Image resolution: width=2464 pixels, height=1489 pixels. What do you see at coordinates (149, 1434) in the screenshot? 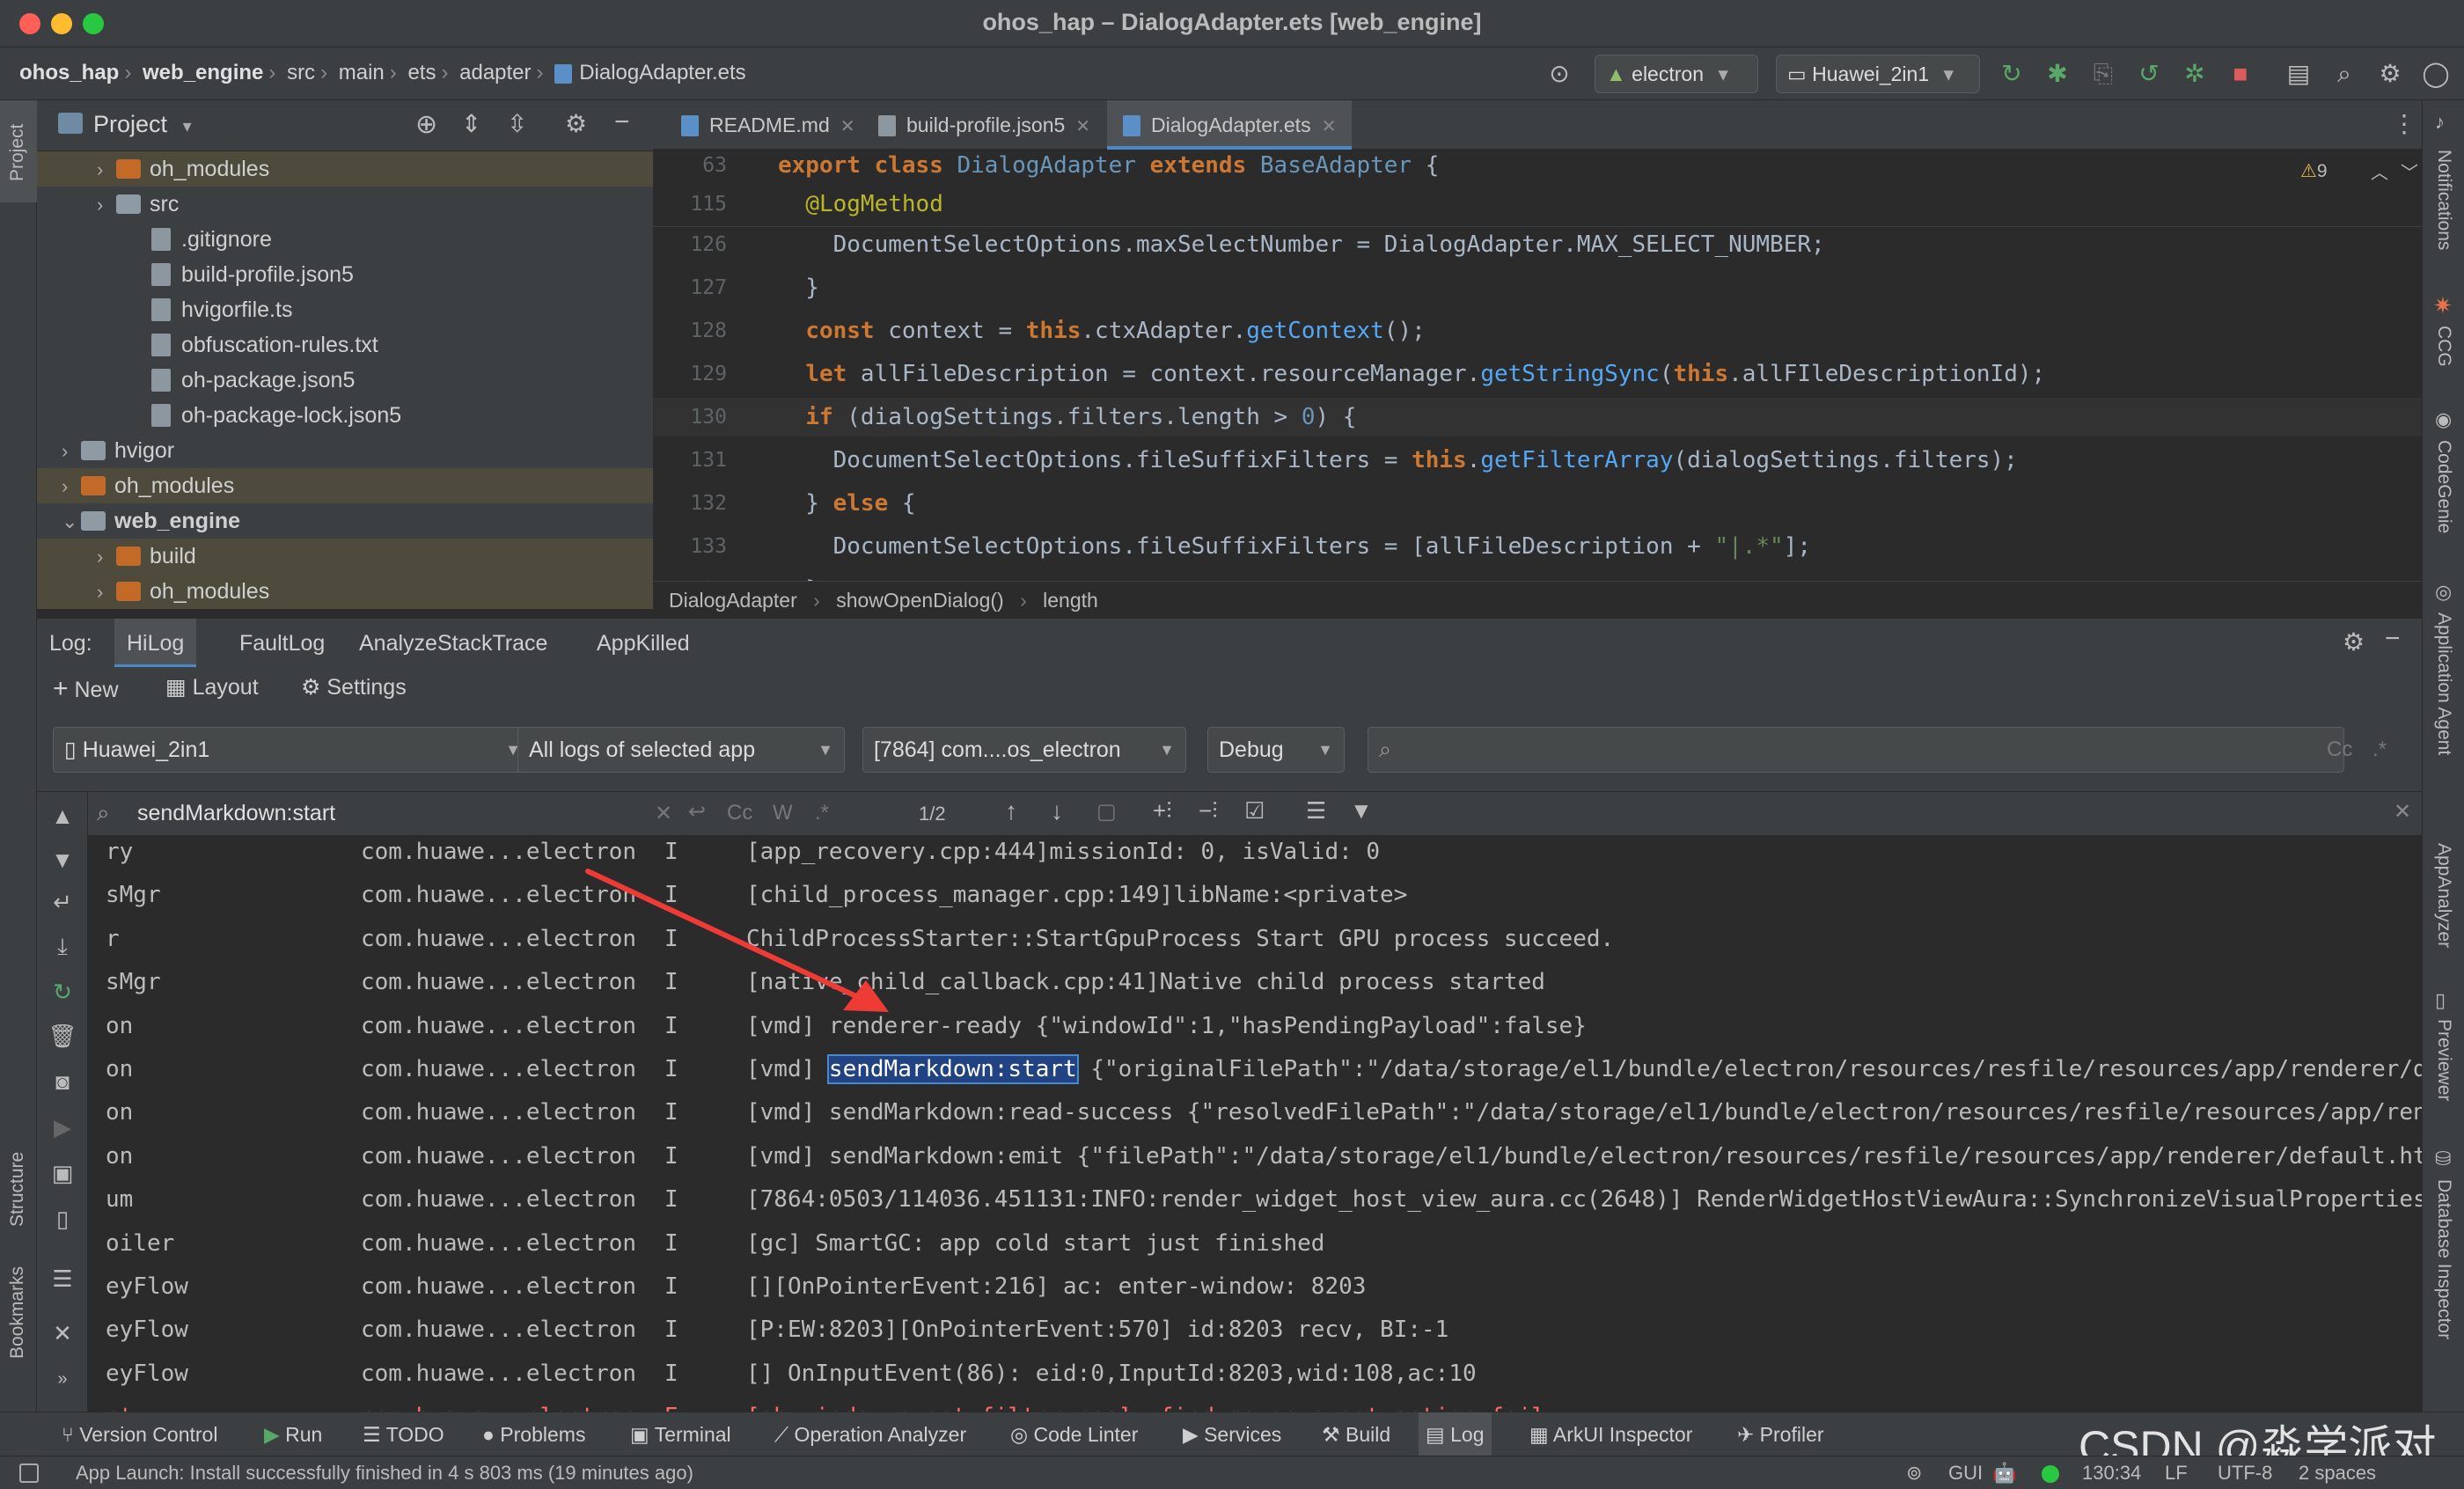
I see `tool-window-label: Version Control` at bounding box center [149, 1434].